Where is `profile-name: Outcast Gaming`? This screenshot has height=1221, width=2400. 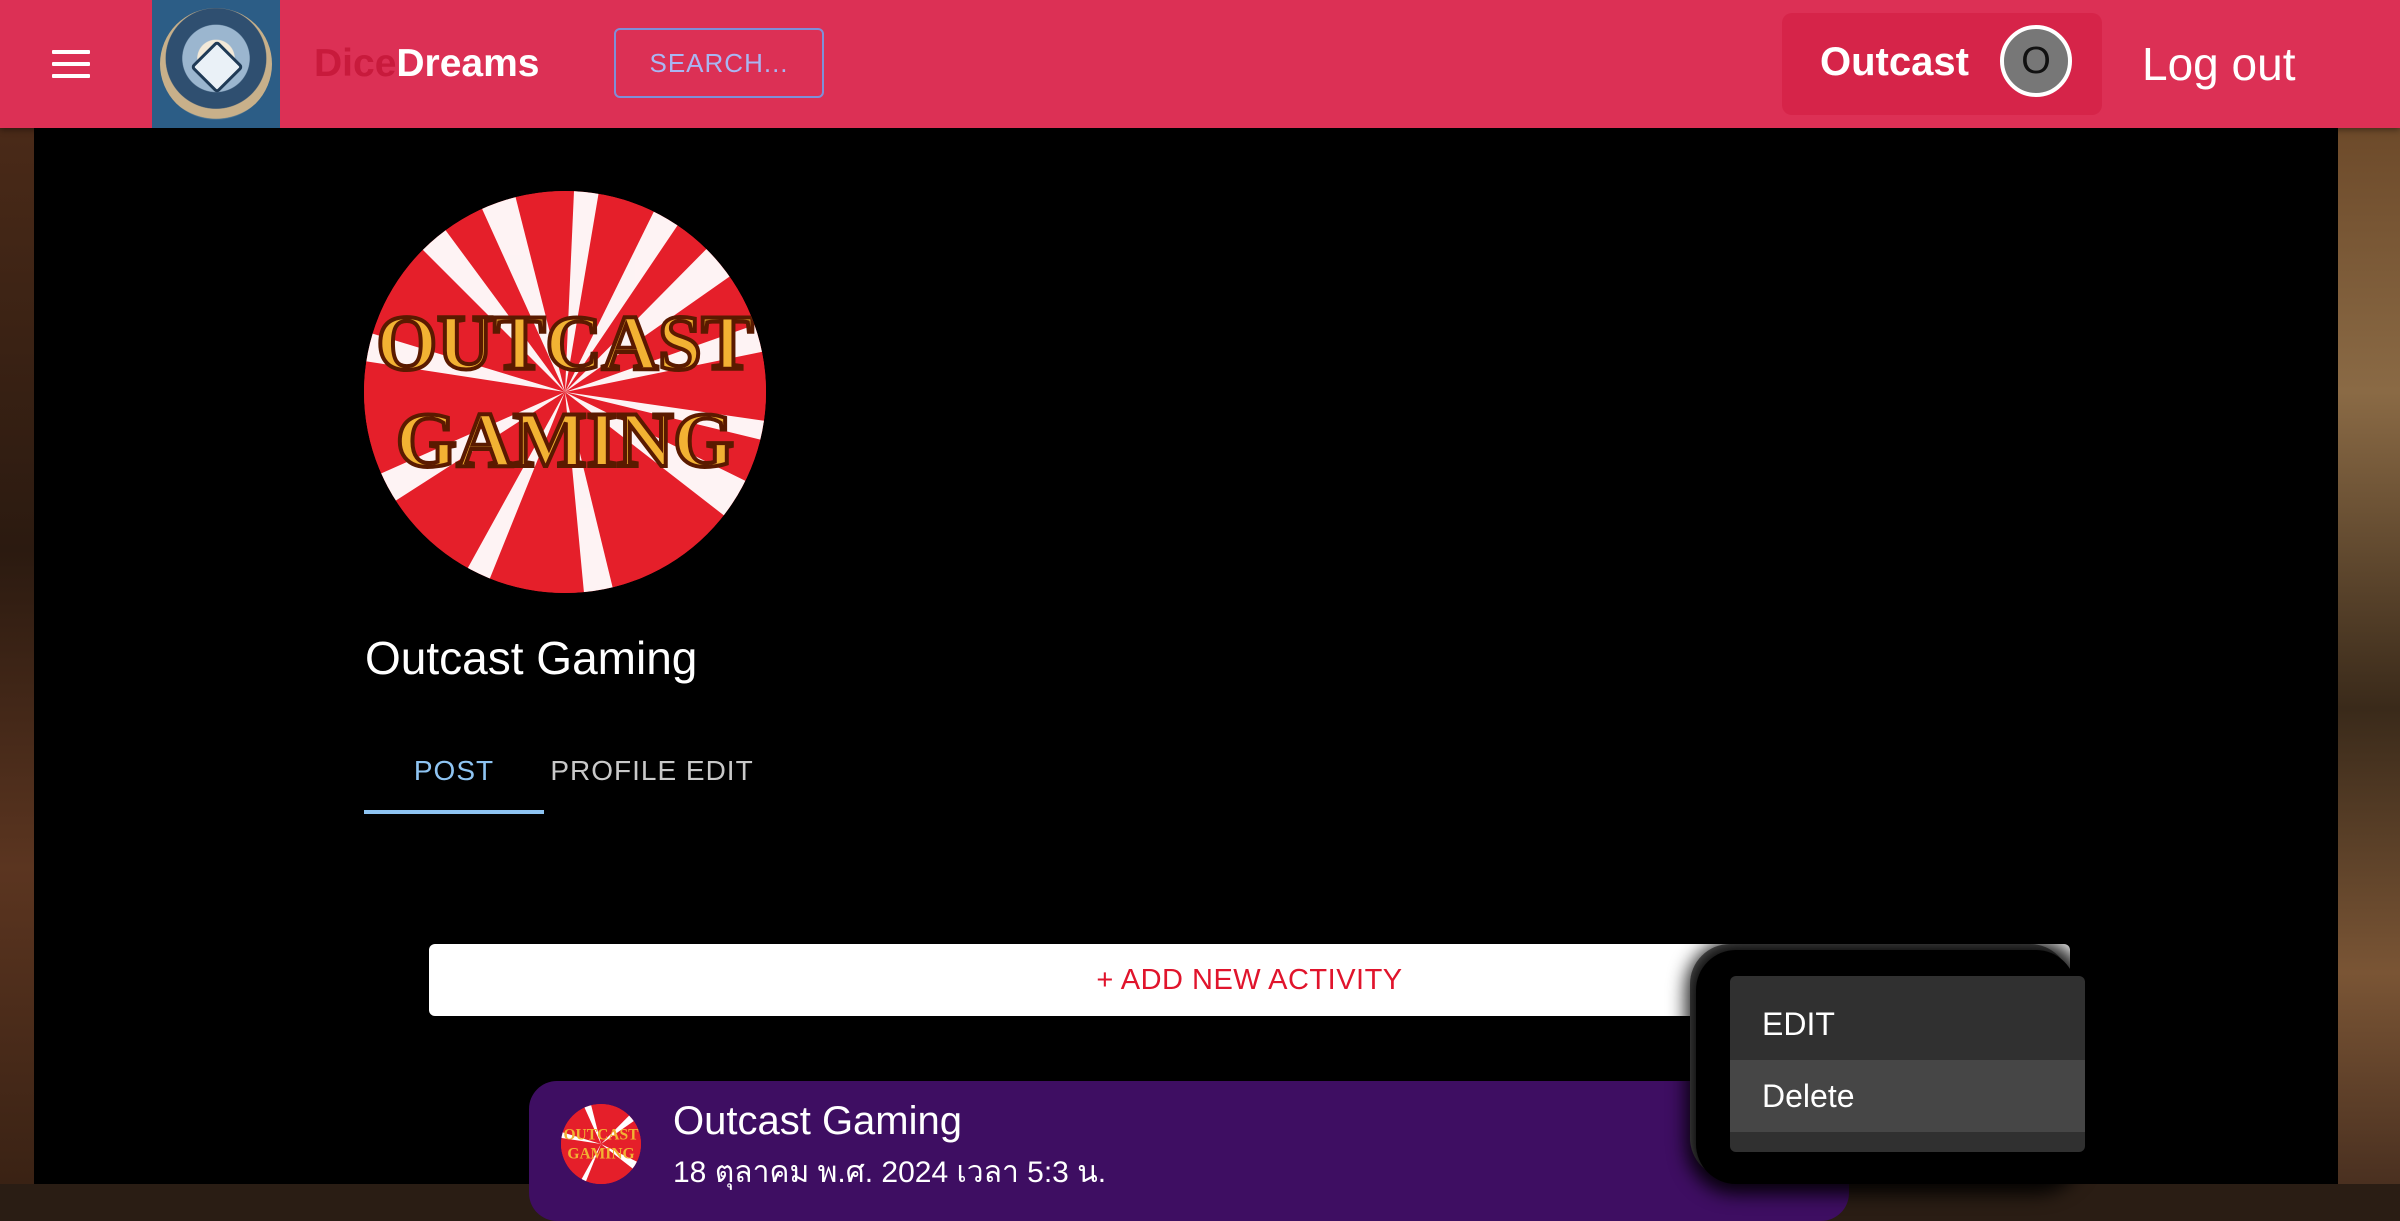
profile-name: Outcast Gaming is located at coordinates (531, 658).